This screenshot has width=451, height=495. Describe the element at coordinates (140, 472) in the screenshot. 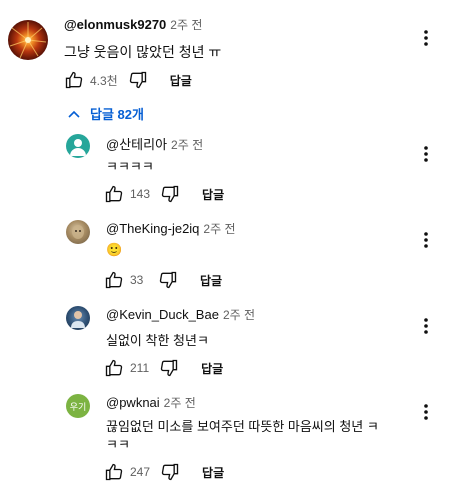

I see `like-count: 247` at that location.